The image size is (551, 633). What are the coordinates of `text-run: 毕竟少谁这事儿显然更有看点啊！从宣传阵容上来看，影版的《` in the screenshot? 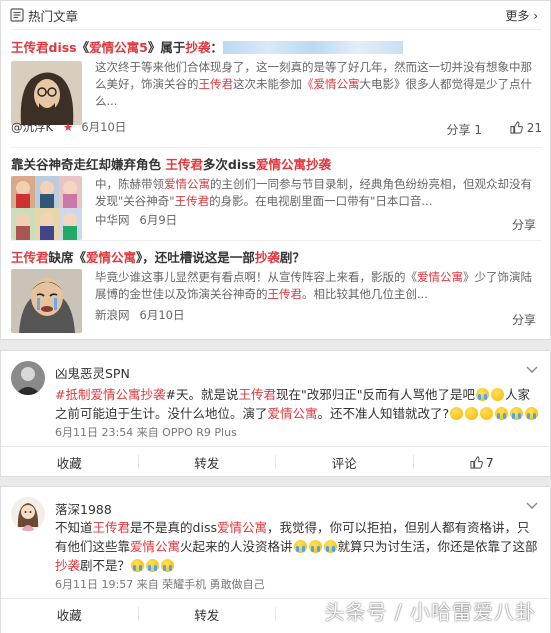 It's located at (256, 277).